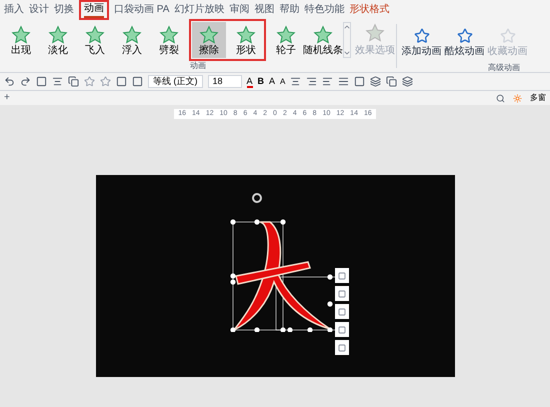 The width and height of the screenshot is (550, 407). Describe the element at coordinates (347, 53) in the screenshot. I see `scroll-down-icon` at that location.